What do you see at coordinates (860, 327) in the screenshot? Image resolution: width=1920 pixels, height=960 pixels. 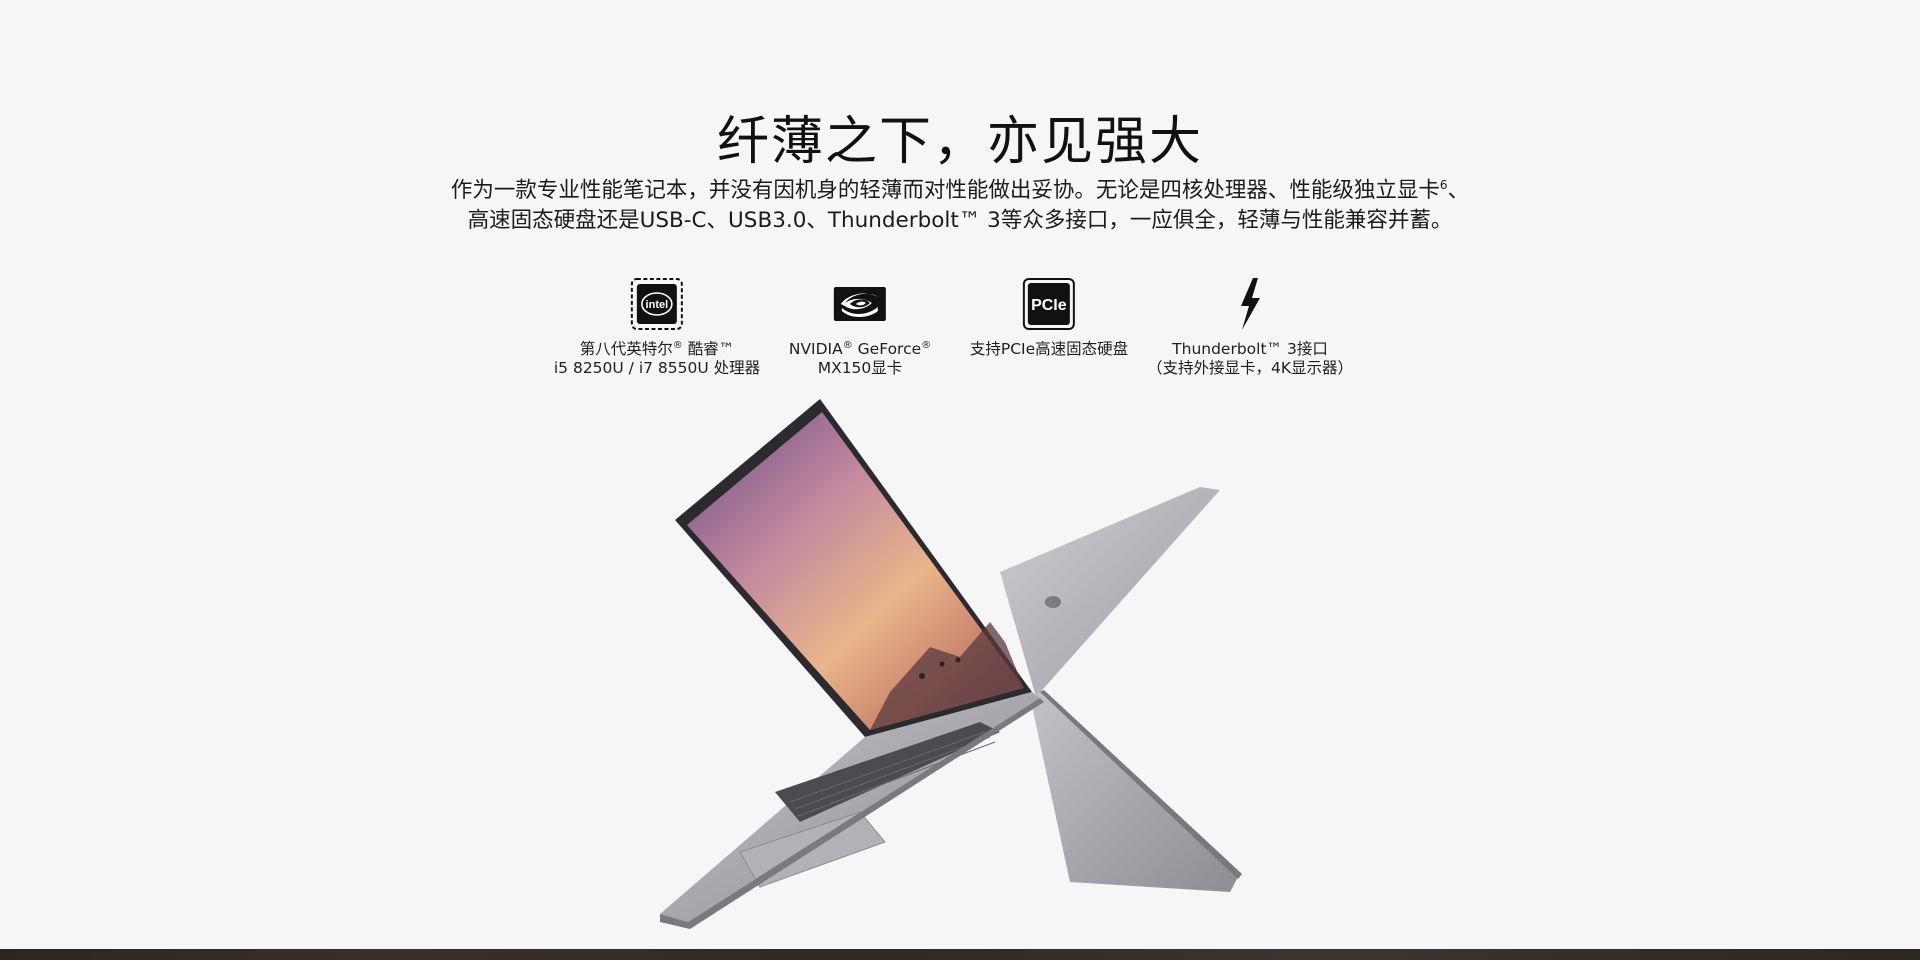 I see `feature-graphics: NVIDIA® GeForce® MX150显卡` at bounding box center [860, 327].